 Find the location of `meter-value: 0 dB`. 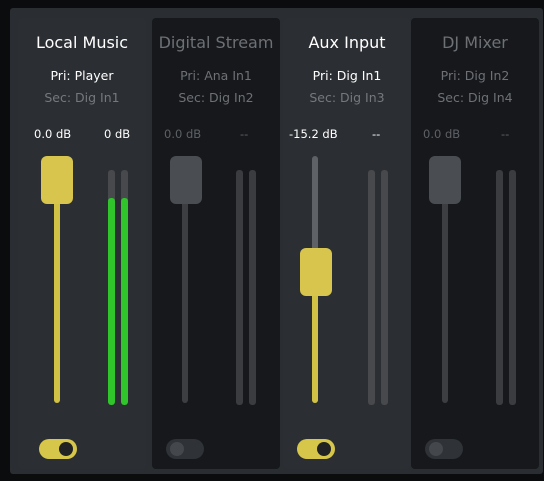

meter-value: 0 dB is located at coordinates (117, 134).